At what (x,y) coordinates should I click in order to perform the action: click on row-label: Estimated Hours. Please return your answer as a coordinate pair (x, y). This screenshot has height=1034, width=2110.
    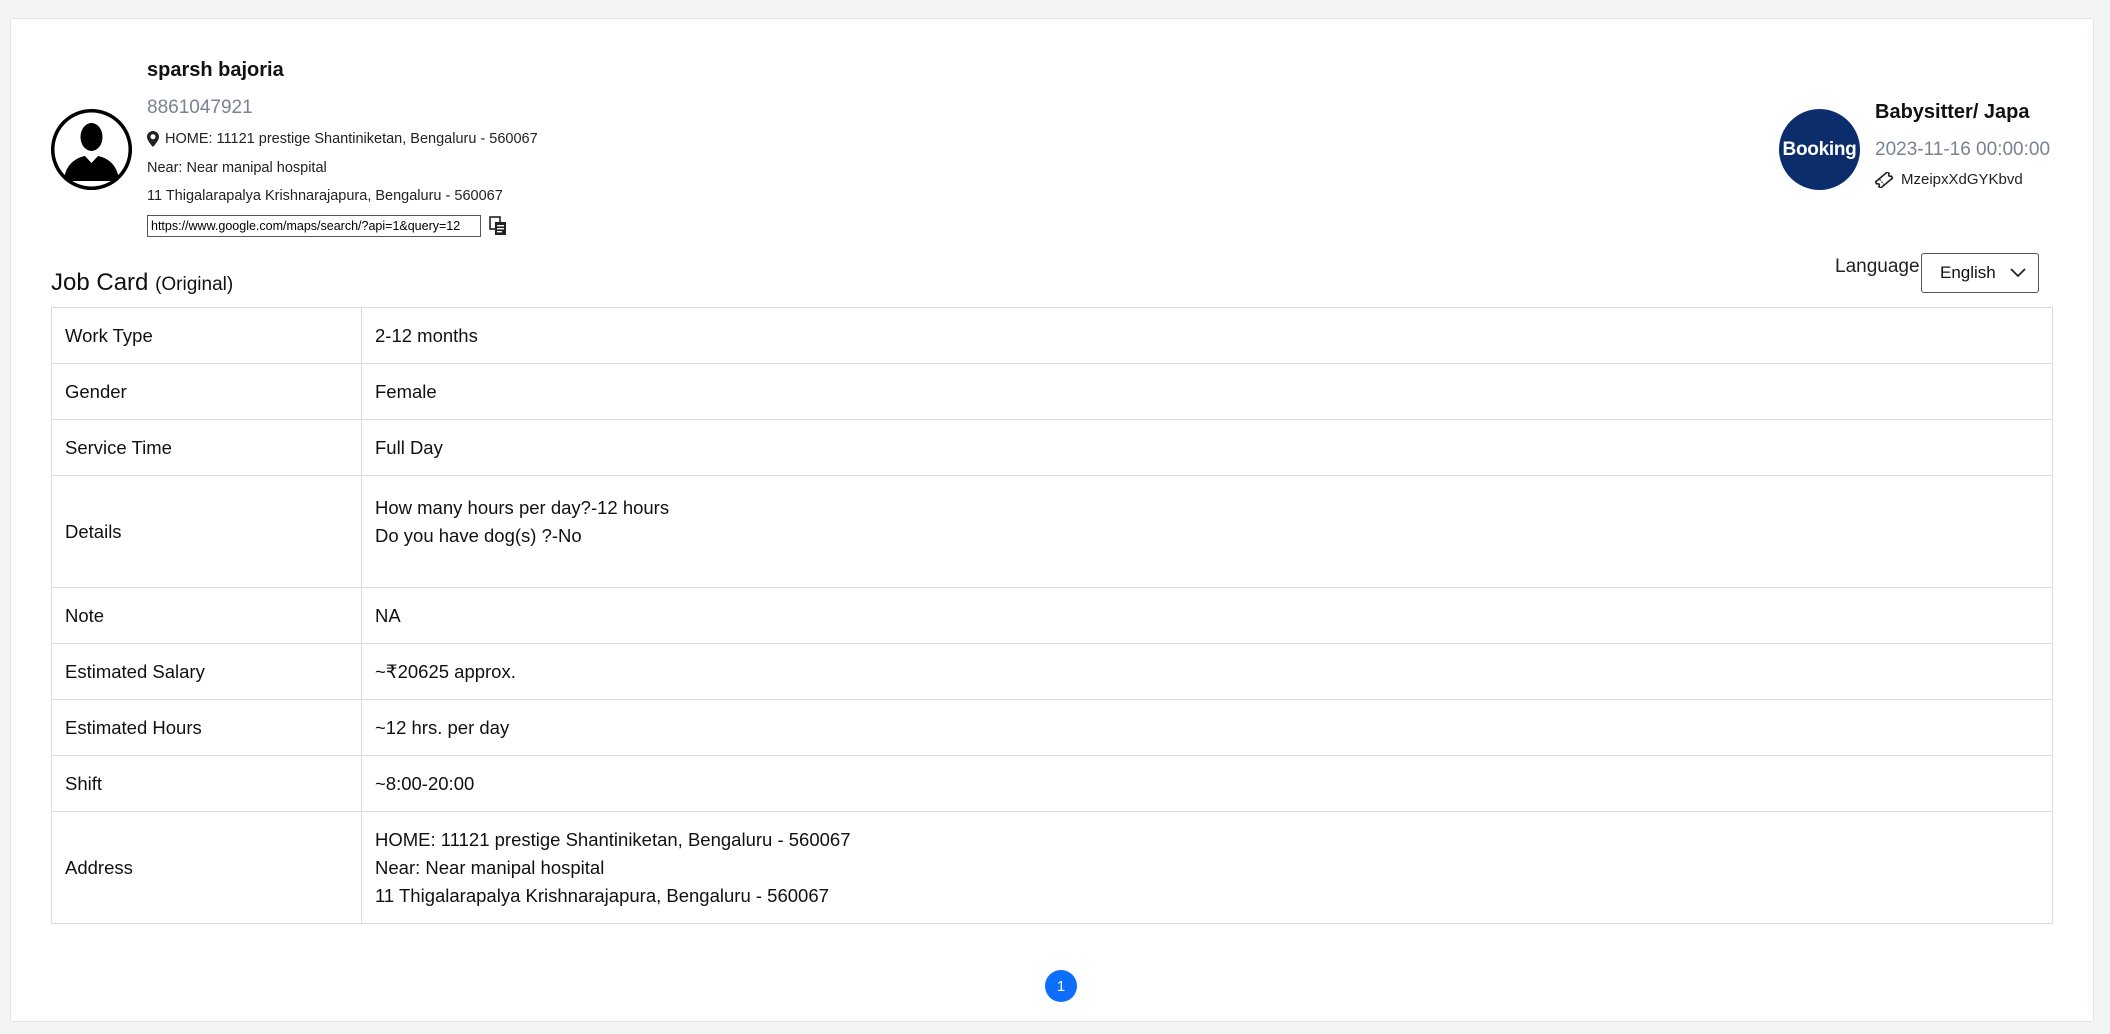
    Looking at the image, I should click on (206, 727).